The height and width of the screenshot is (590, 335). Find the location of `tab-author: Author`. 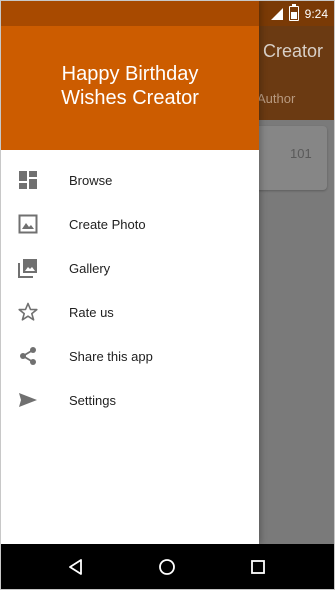

tab-author: Author is located at coordinates (276, 98).